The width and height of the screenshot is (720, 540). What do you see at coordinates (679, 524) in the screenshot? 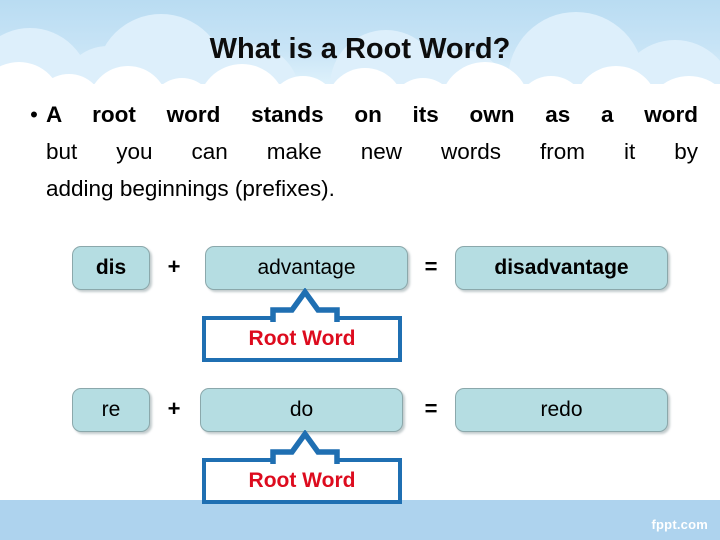
I see `watermark-fppt: fppt.com` at bounding box center [679, 524].